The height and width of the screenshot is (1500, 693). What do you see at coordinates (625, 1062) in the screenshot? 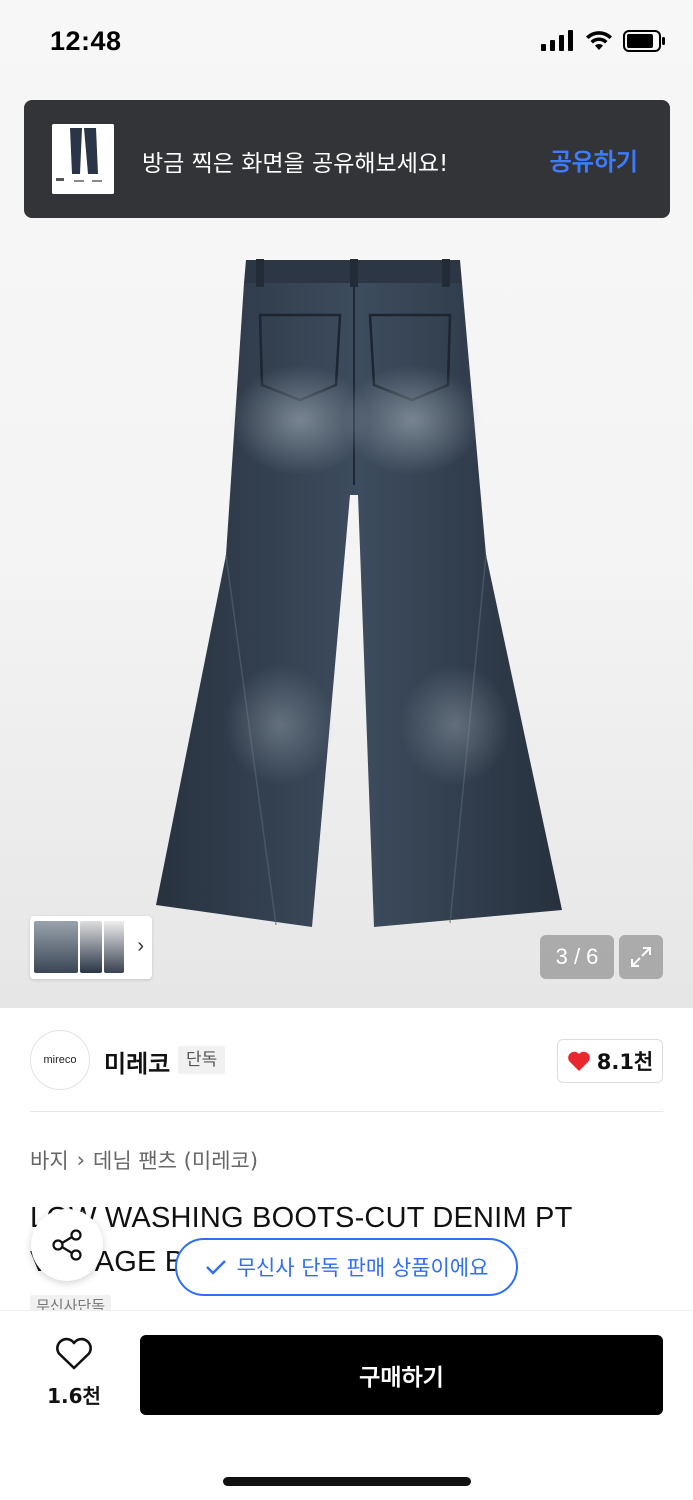
I see `brand-like-count: 8.1천` at bounding box center [625, 1062].